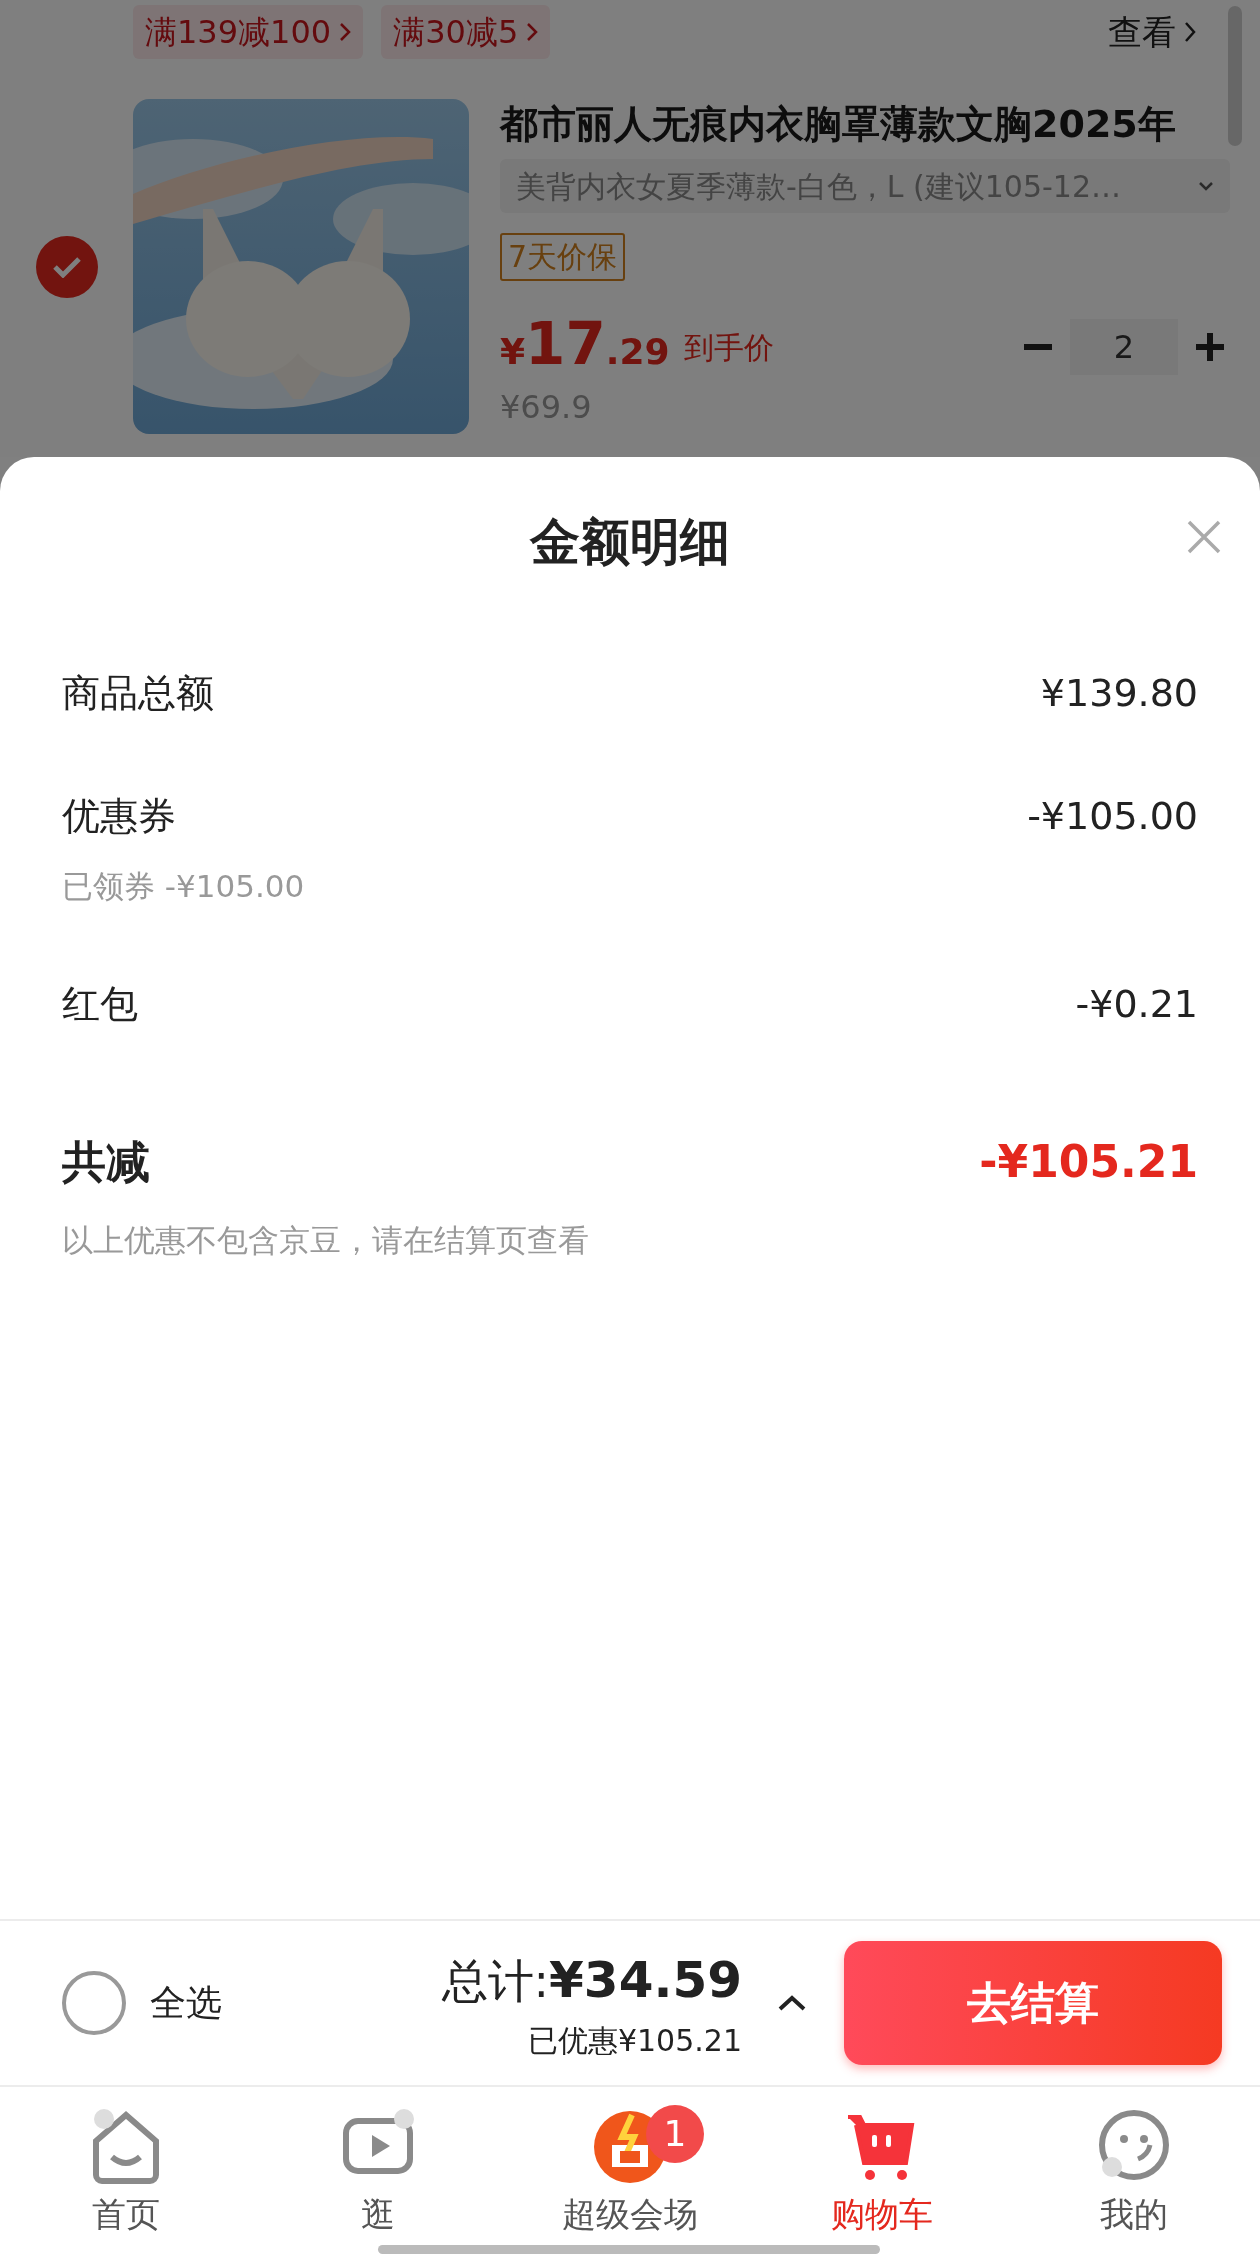  Describe the element at coordinates (1033, 2003) in the screenshot. I see `checkout-button: 去结算` at that location.